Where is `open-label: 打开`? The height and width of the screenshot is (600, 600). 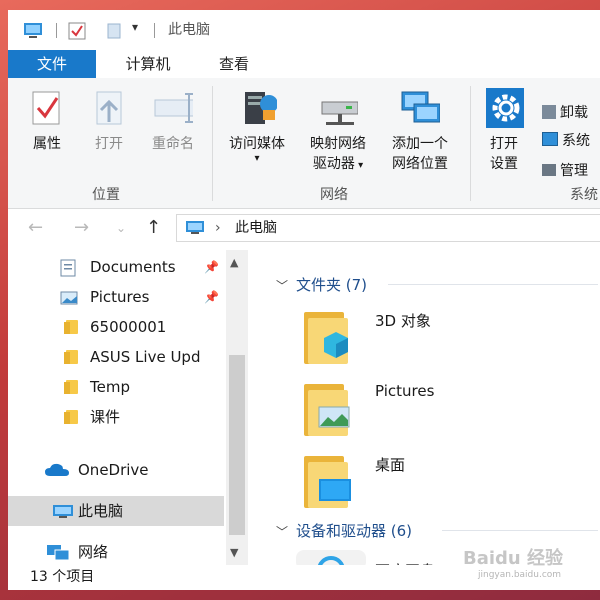
open-label: 打开 is located at coordinates (109, 144).